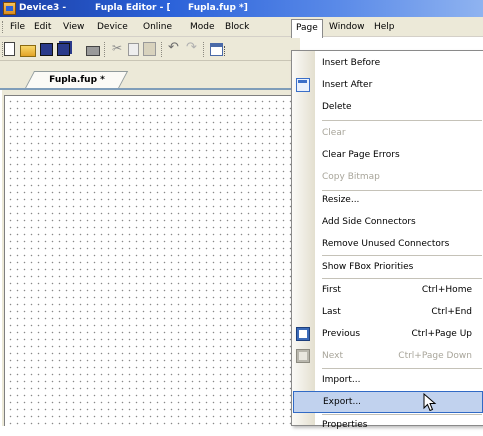 The width and height of the screenshot is (483, 436). Describe the element at coordinates (387, 334) in the screenshot. I see `menu-item-previous: Previous Ctrl+Page Up` at that location.